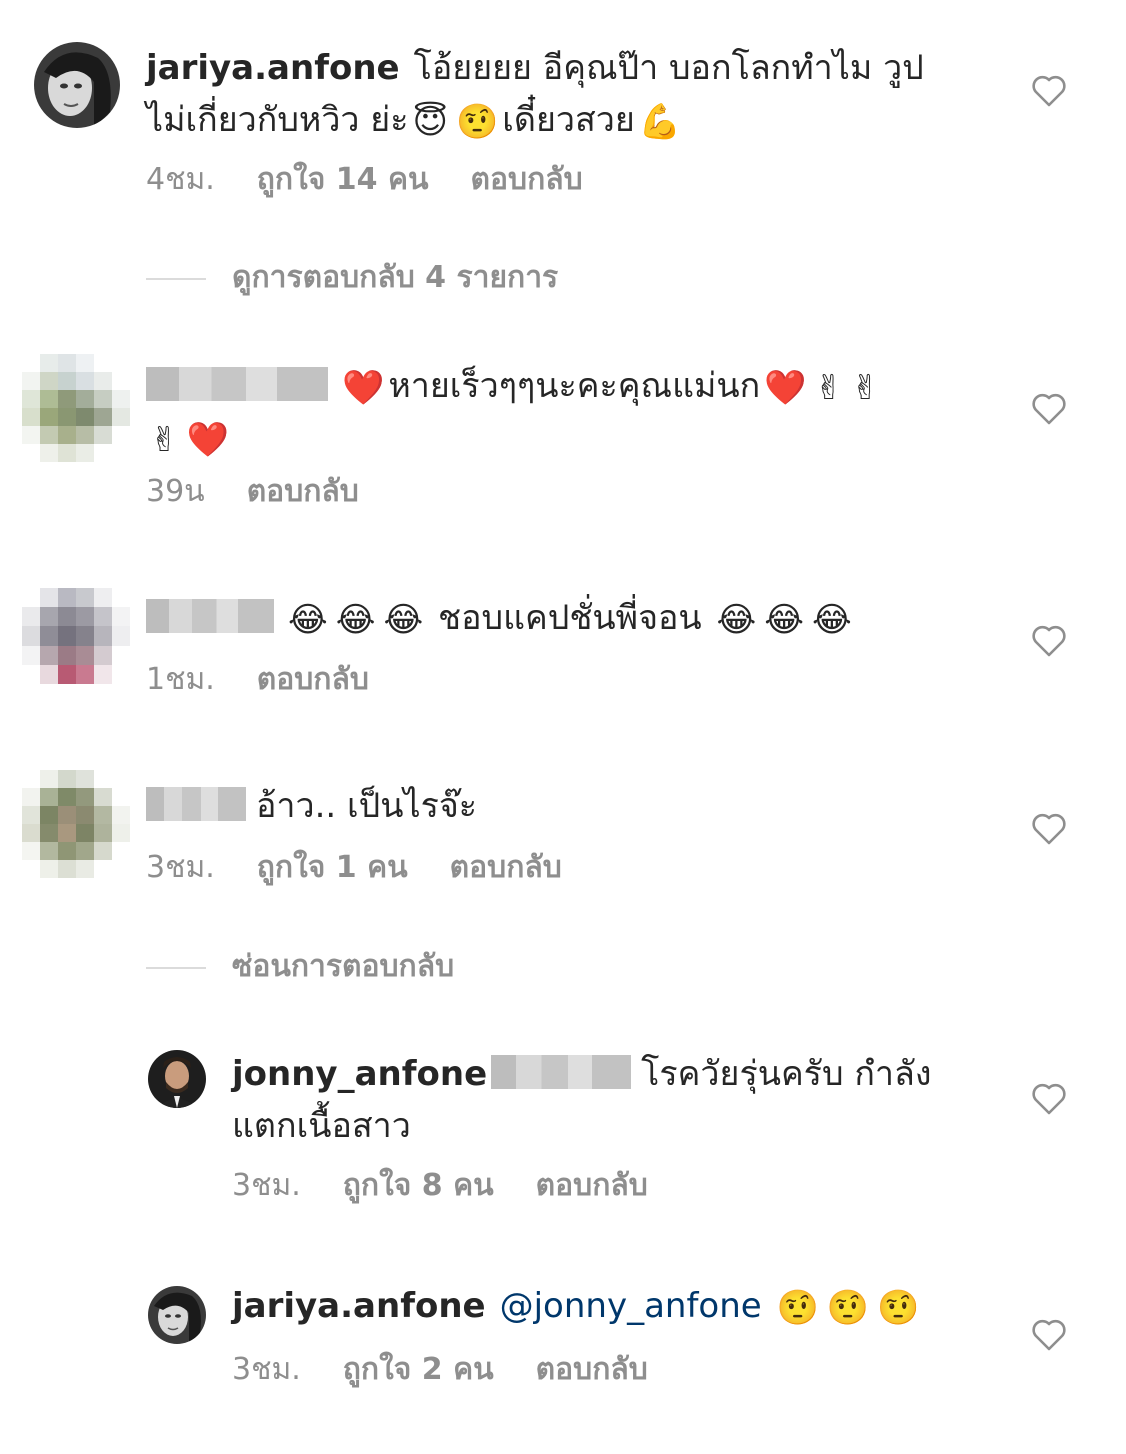  What do you see at coordinates (786, 1074) in the screenshot?
I see `reply-body: โรควัยรุ่นครับ กำลัง` at bounding box center [786, 1074].